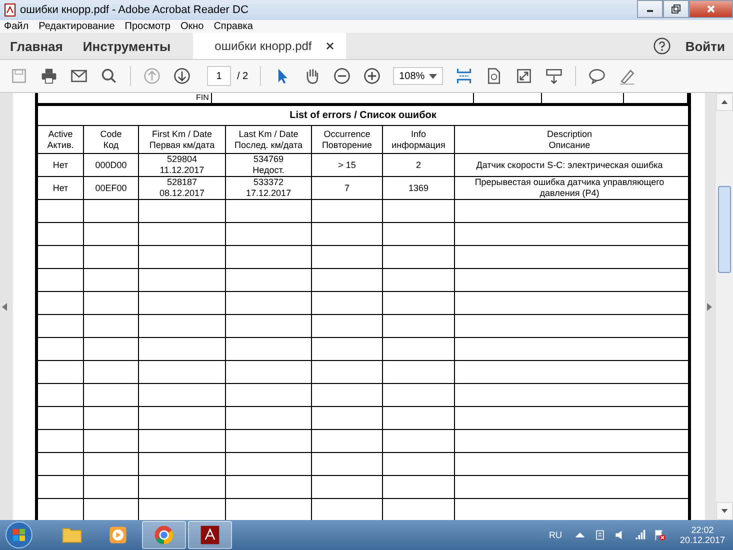  Describe the element at coordinates (419, 139) in the screenshot. I see `column-header: Info информация` at that location.